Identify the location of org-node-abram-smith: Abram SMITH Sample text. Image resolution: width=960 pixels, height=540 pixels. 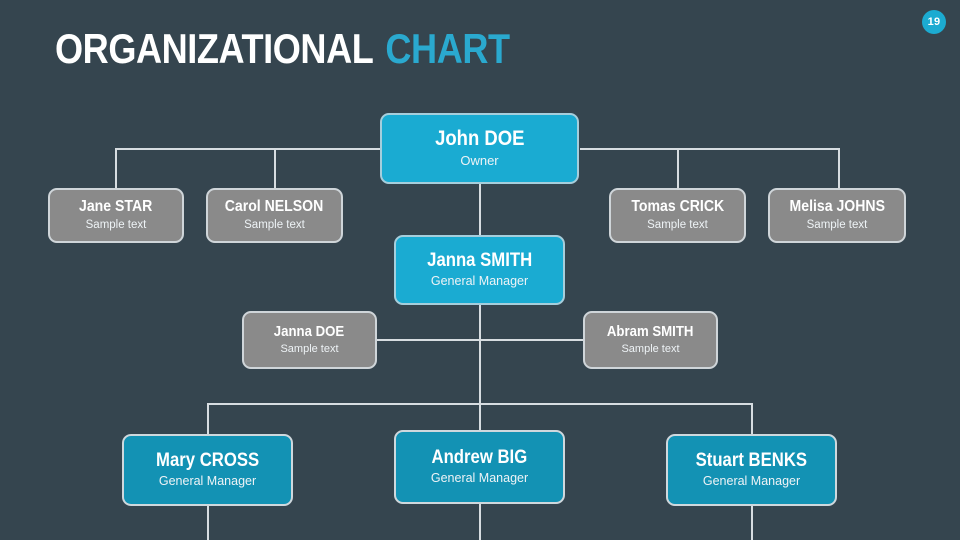
(650, 340).